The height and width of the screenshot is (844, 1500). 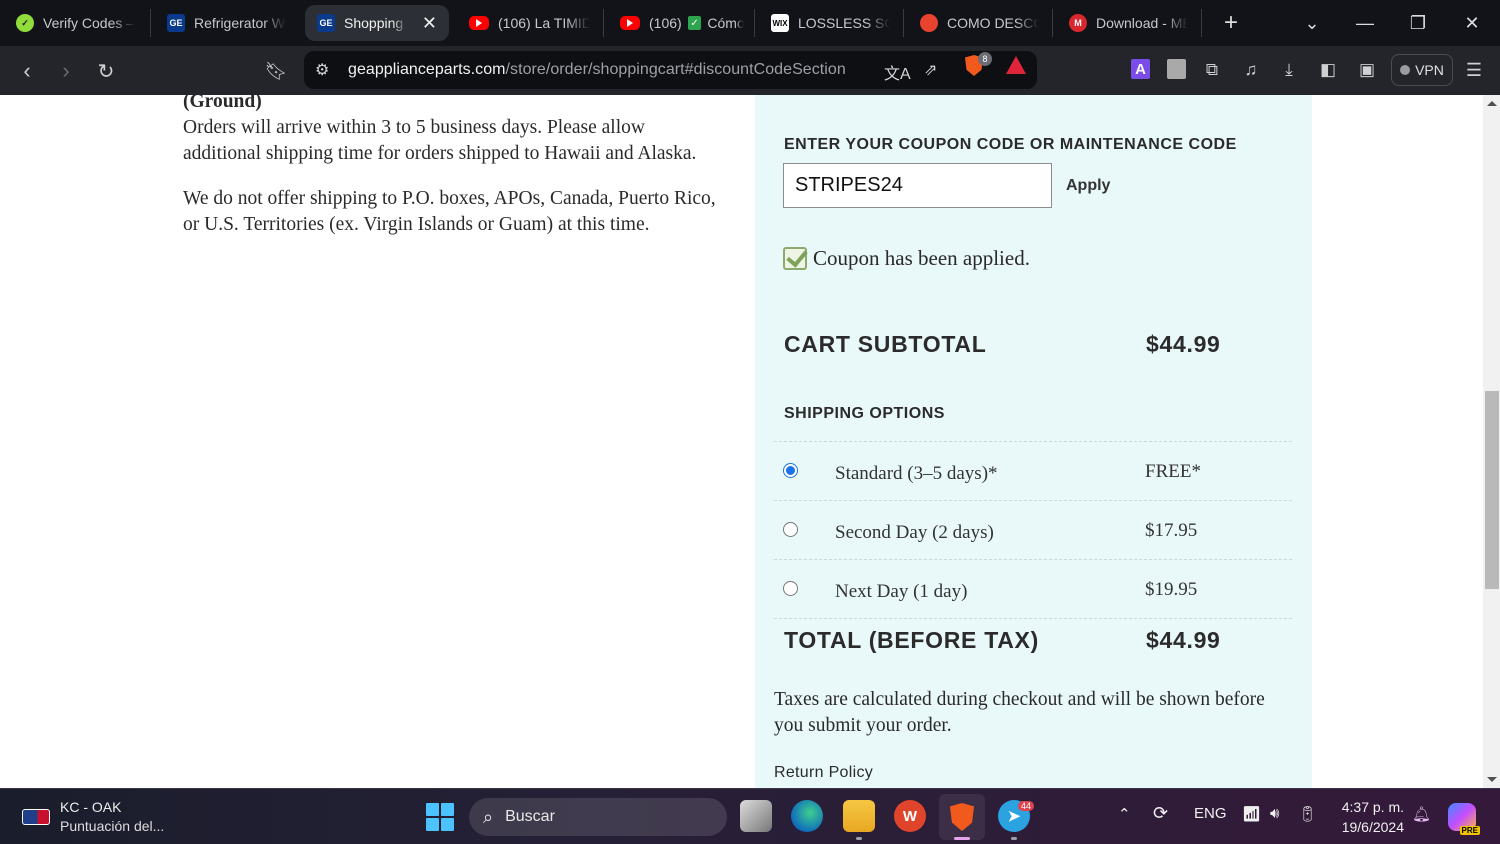 I want to click on scroll-thumb, so click(x=1492, y=490).